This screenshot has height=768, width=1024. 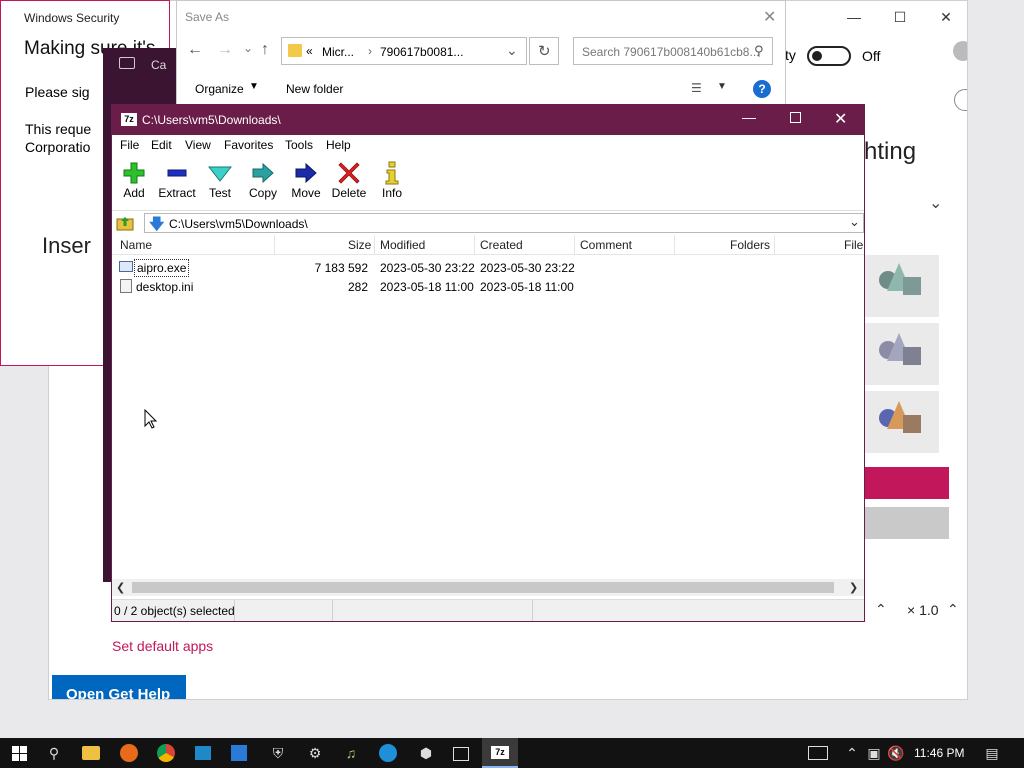 I want to click on menu-view: View, so click(x=198, y=145).